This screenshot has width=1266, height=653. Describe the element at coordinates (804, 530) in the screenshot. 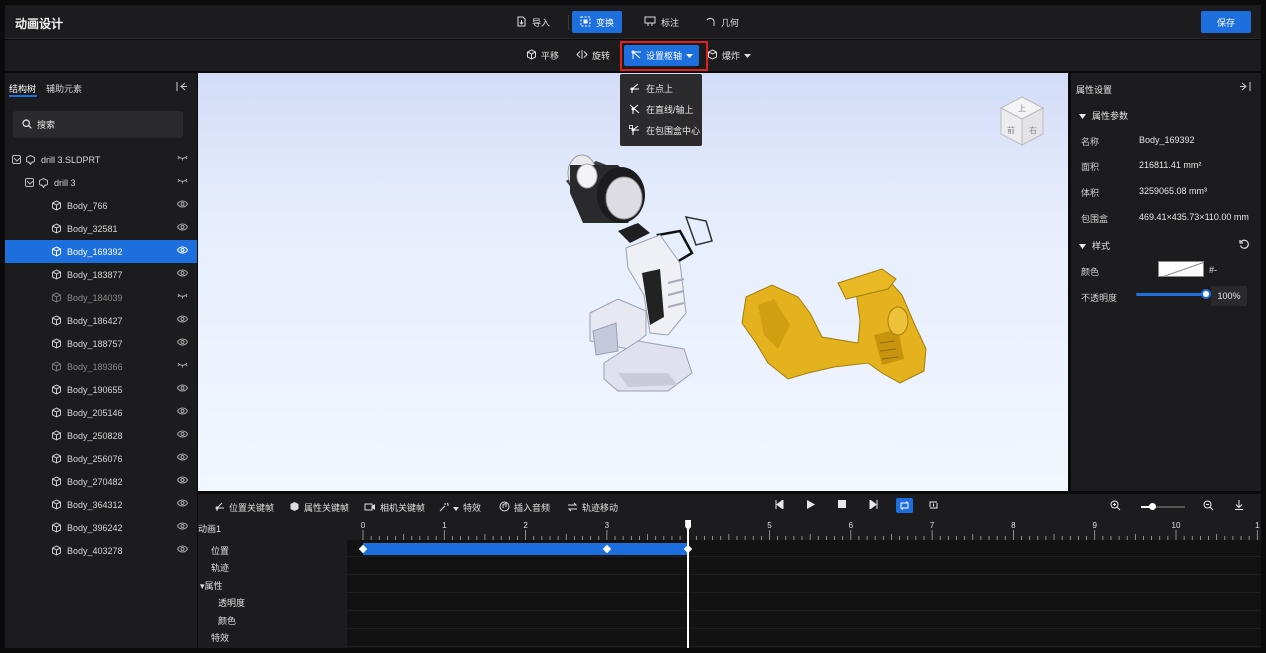

I see `time-ruler: 0123456789101` at that location.